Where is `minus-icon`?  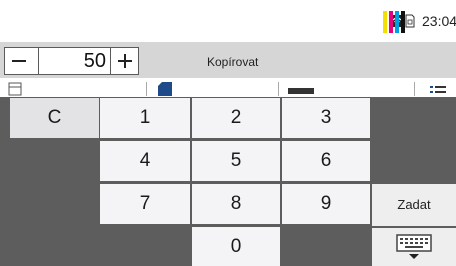
minus-icon is located at coordinates (19, 61).